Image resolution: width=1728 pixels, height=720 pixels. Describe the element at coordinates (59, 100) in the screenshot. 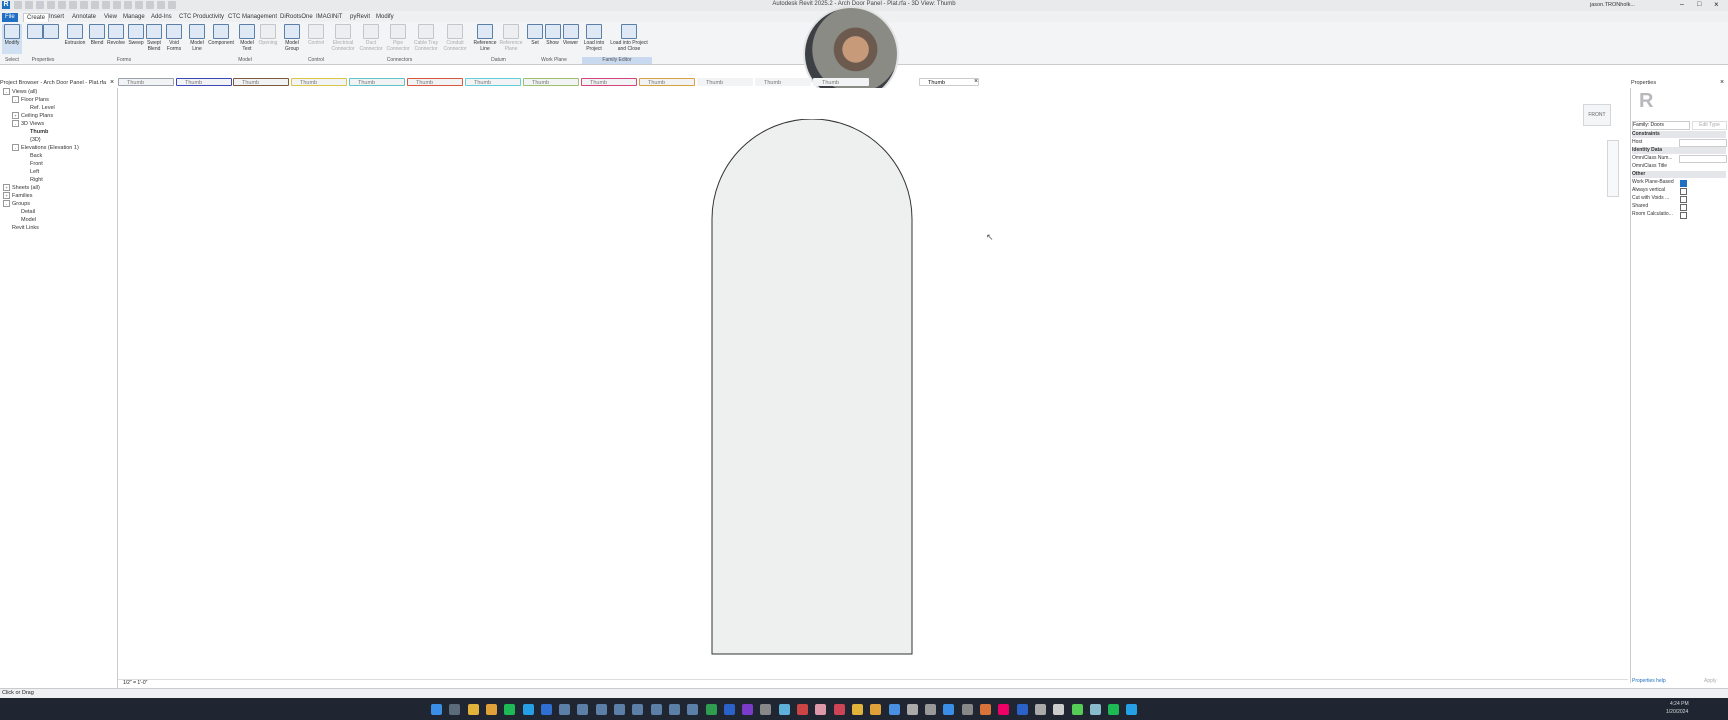

I see `tree-item: - Floor Plans` at that location.